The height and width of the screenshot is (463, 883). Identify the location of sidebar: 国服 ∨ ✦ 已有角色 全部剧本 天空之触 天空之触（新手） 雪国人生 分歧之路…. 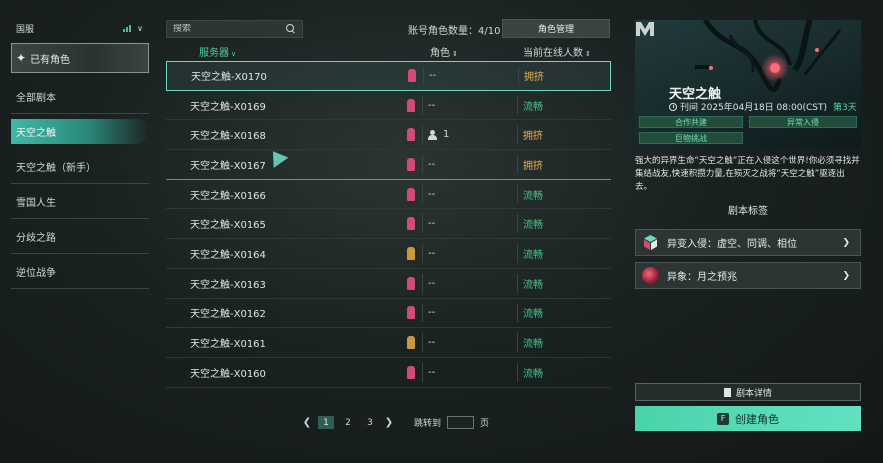
(80, 153).